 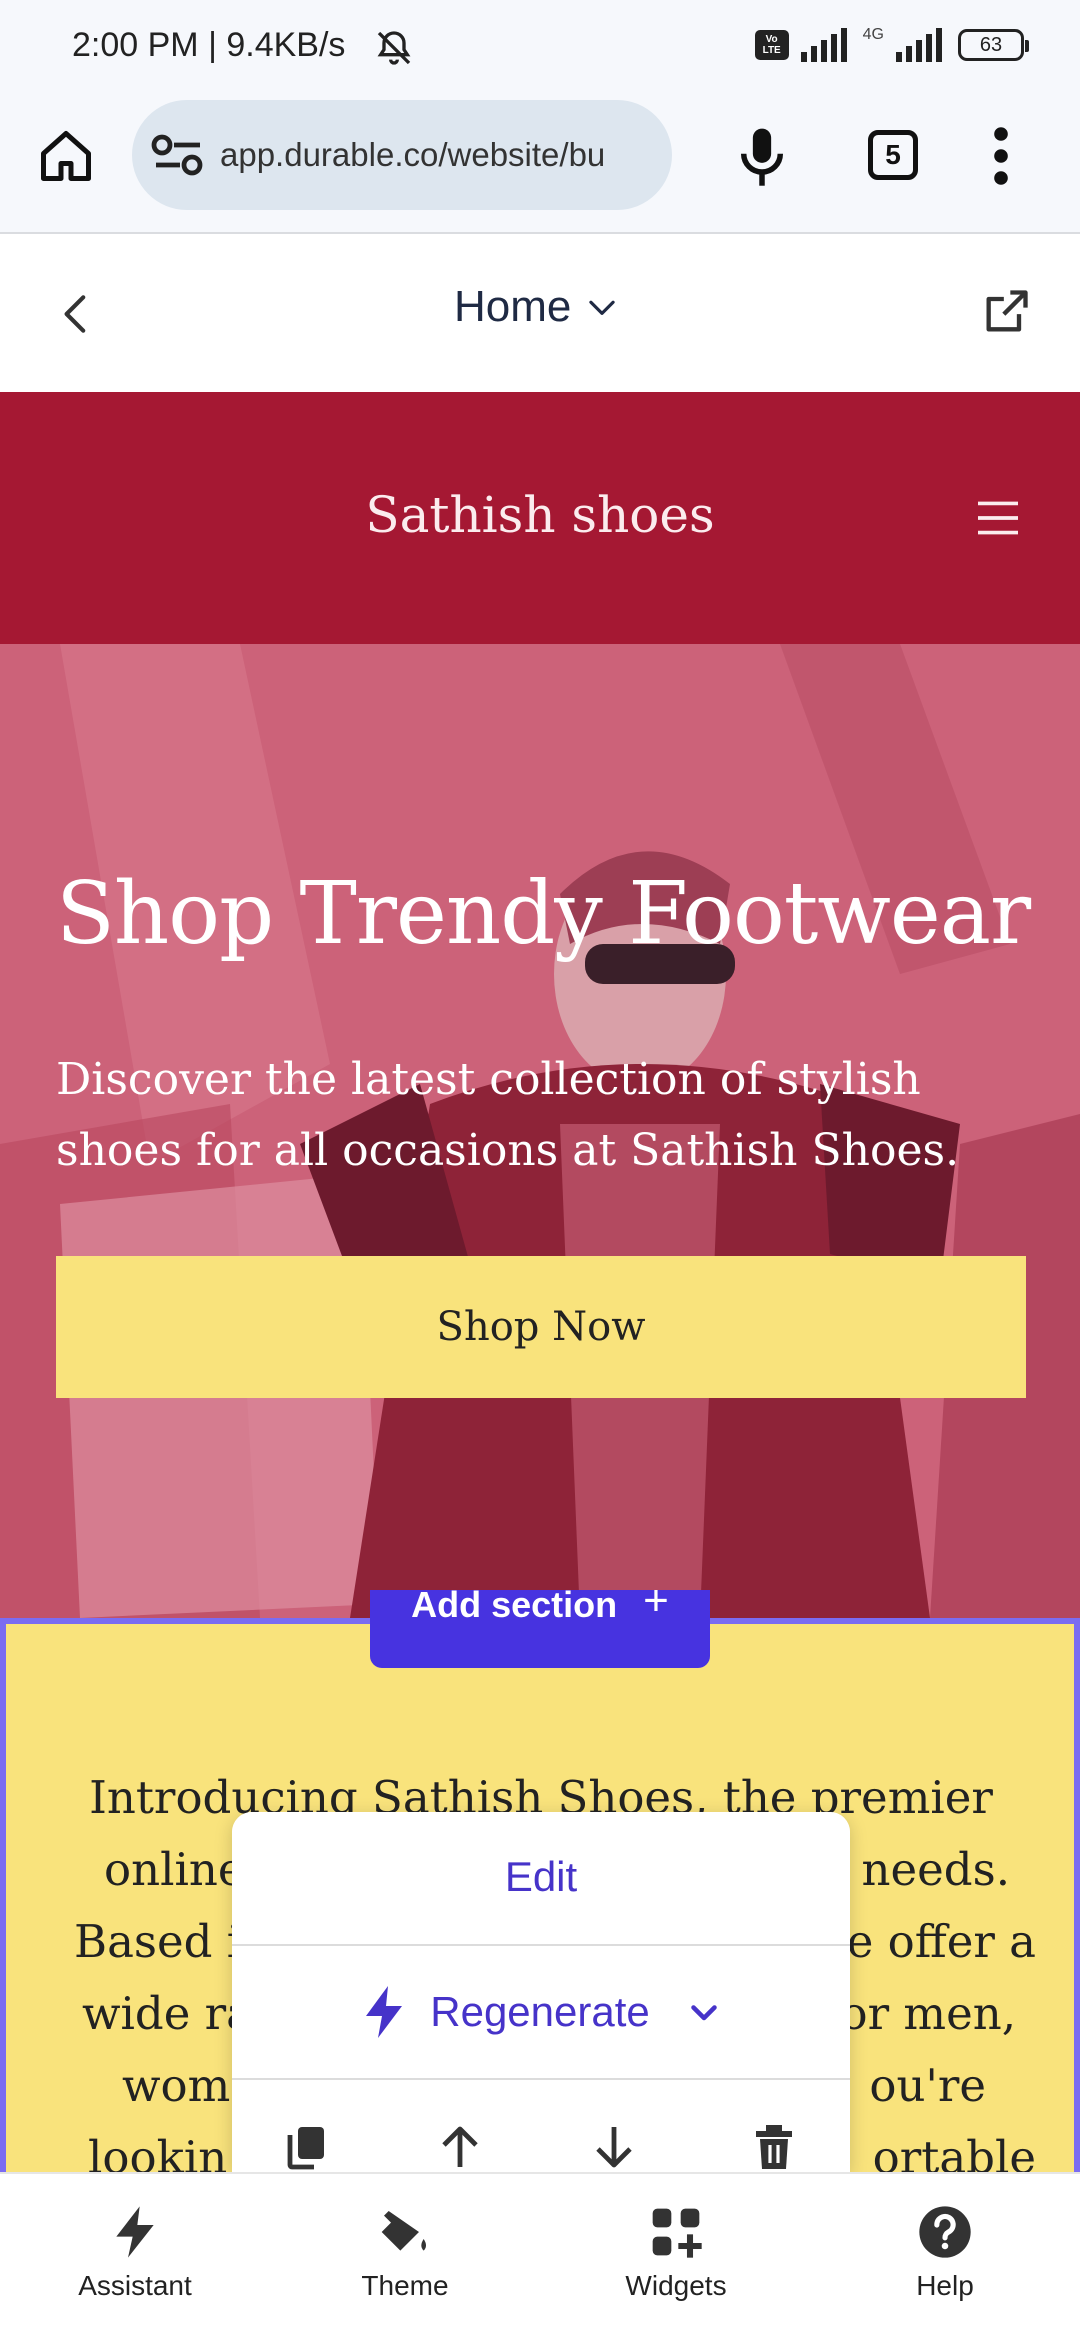 What do you see at coordinates (676, 2285) in the screenshot?
I see `nav-widgets-label: Widgets` at bounding box center [676, 2285].